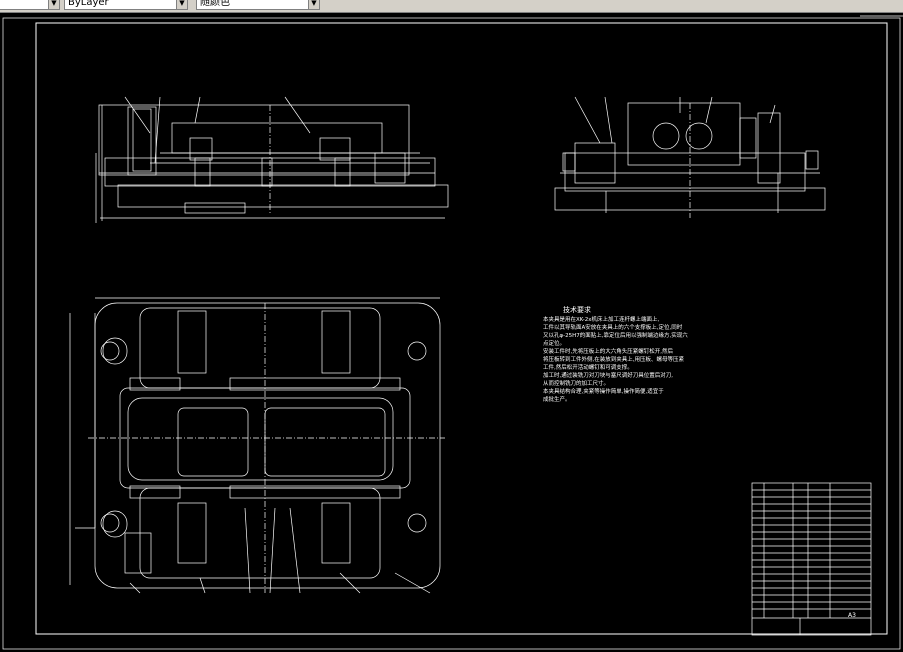  Describe the element at coordinates (451, 6) in the screenshot. I see `layer-toolbar: ▼ ByLayer ▼ 随颜色 ▼` at that location.